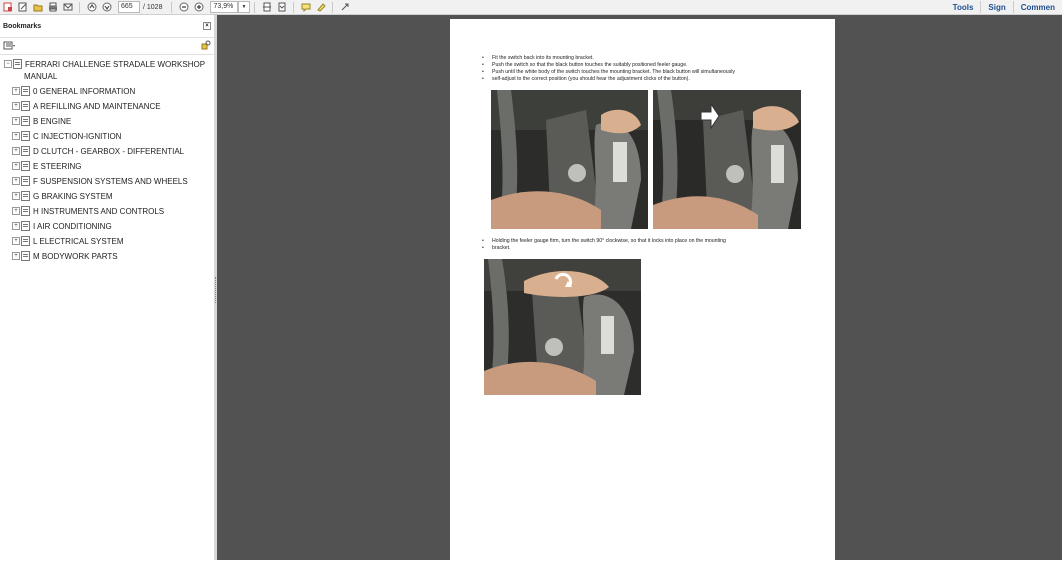 Image resolution: width=1062 pixels, height=569 pixels. Describe the element at coordinates (305, 7) in the screenshot. I see `comment-icon` at that location.